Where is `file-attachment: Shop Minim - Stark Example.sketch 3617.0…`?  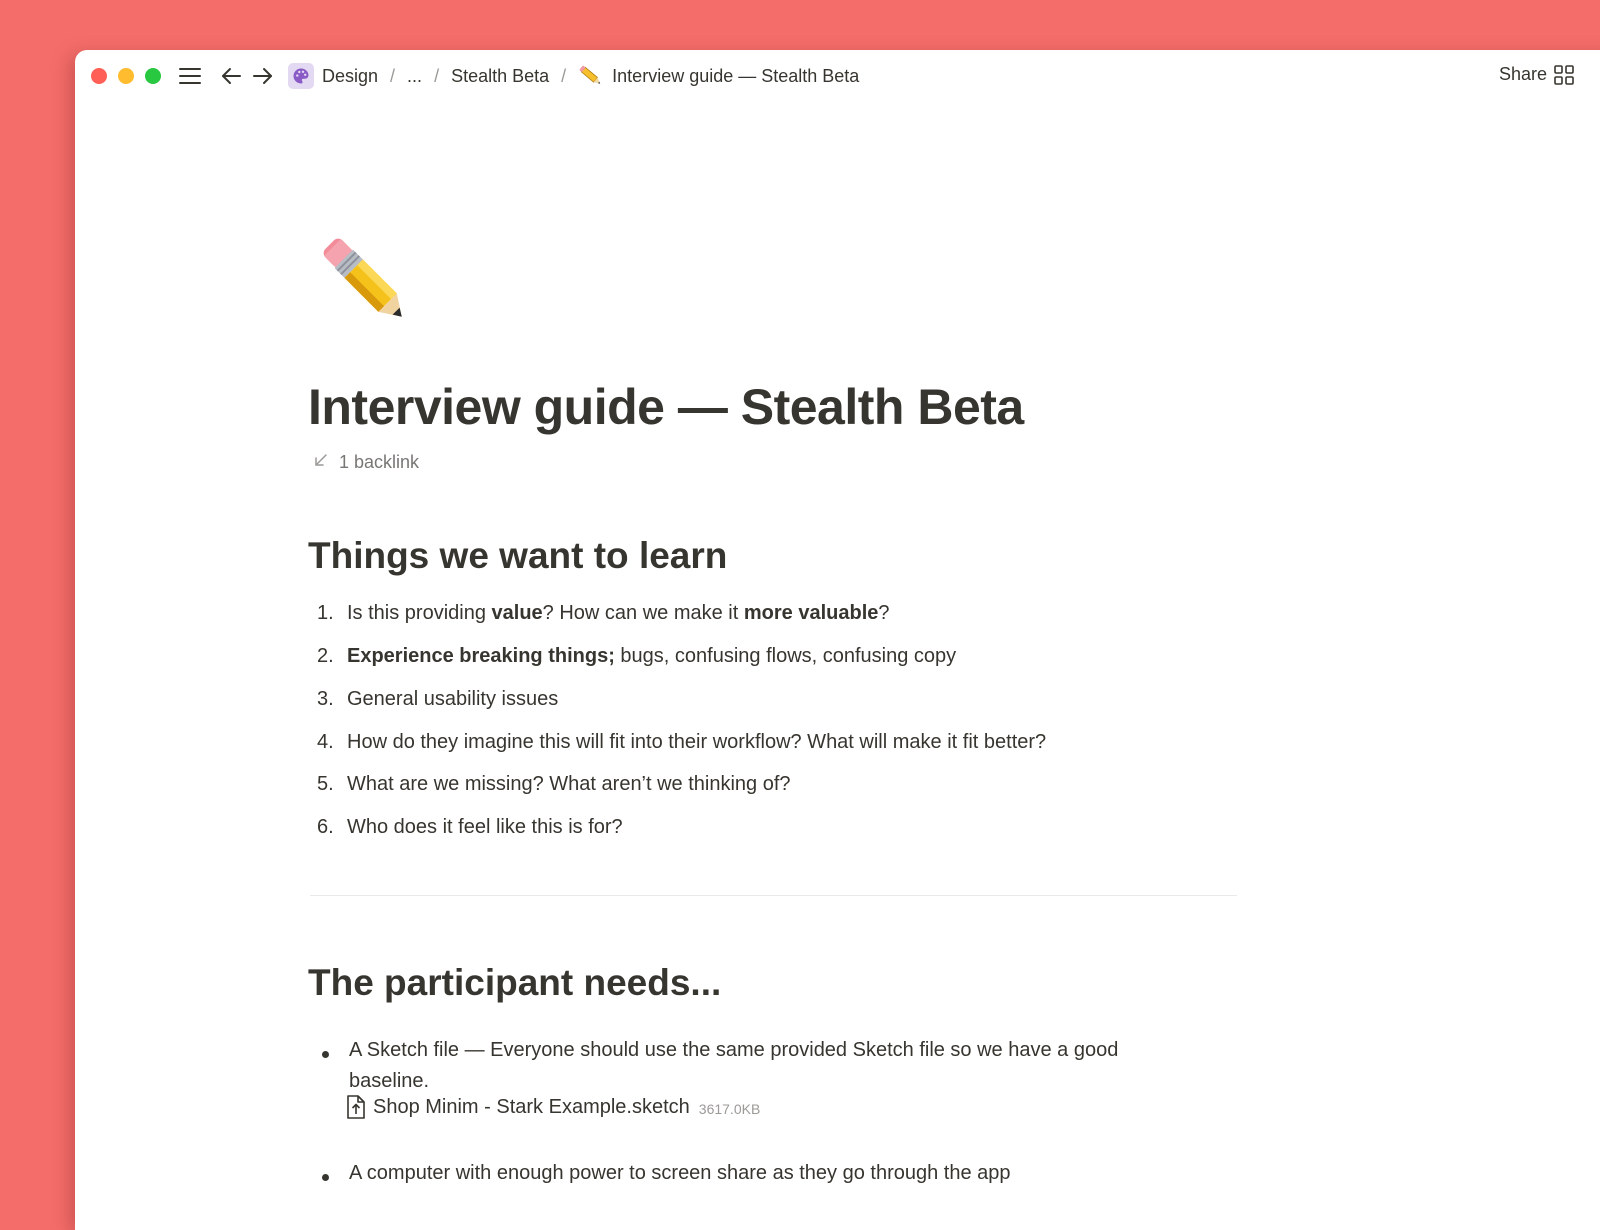 file-attachment: Shop Minim - Stark Example.sketch 3617.0… is located at coordinates (552, 1107).